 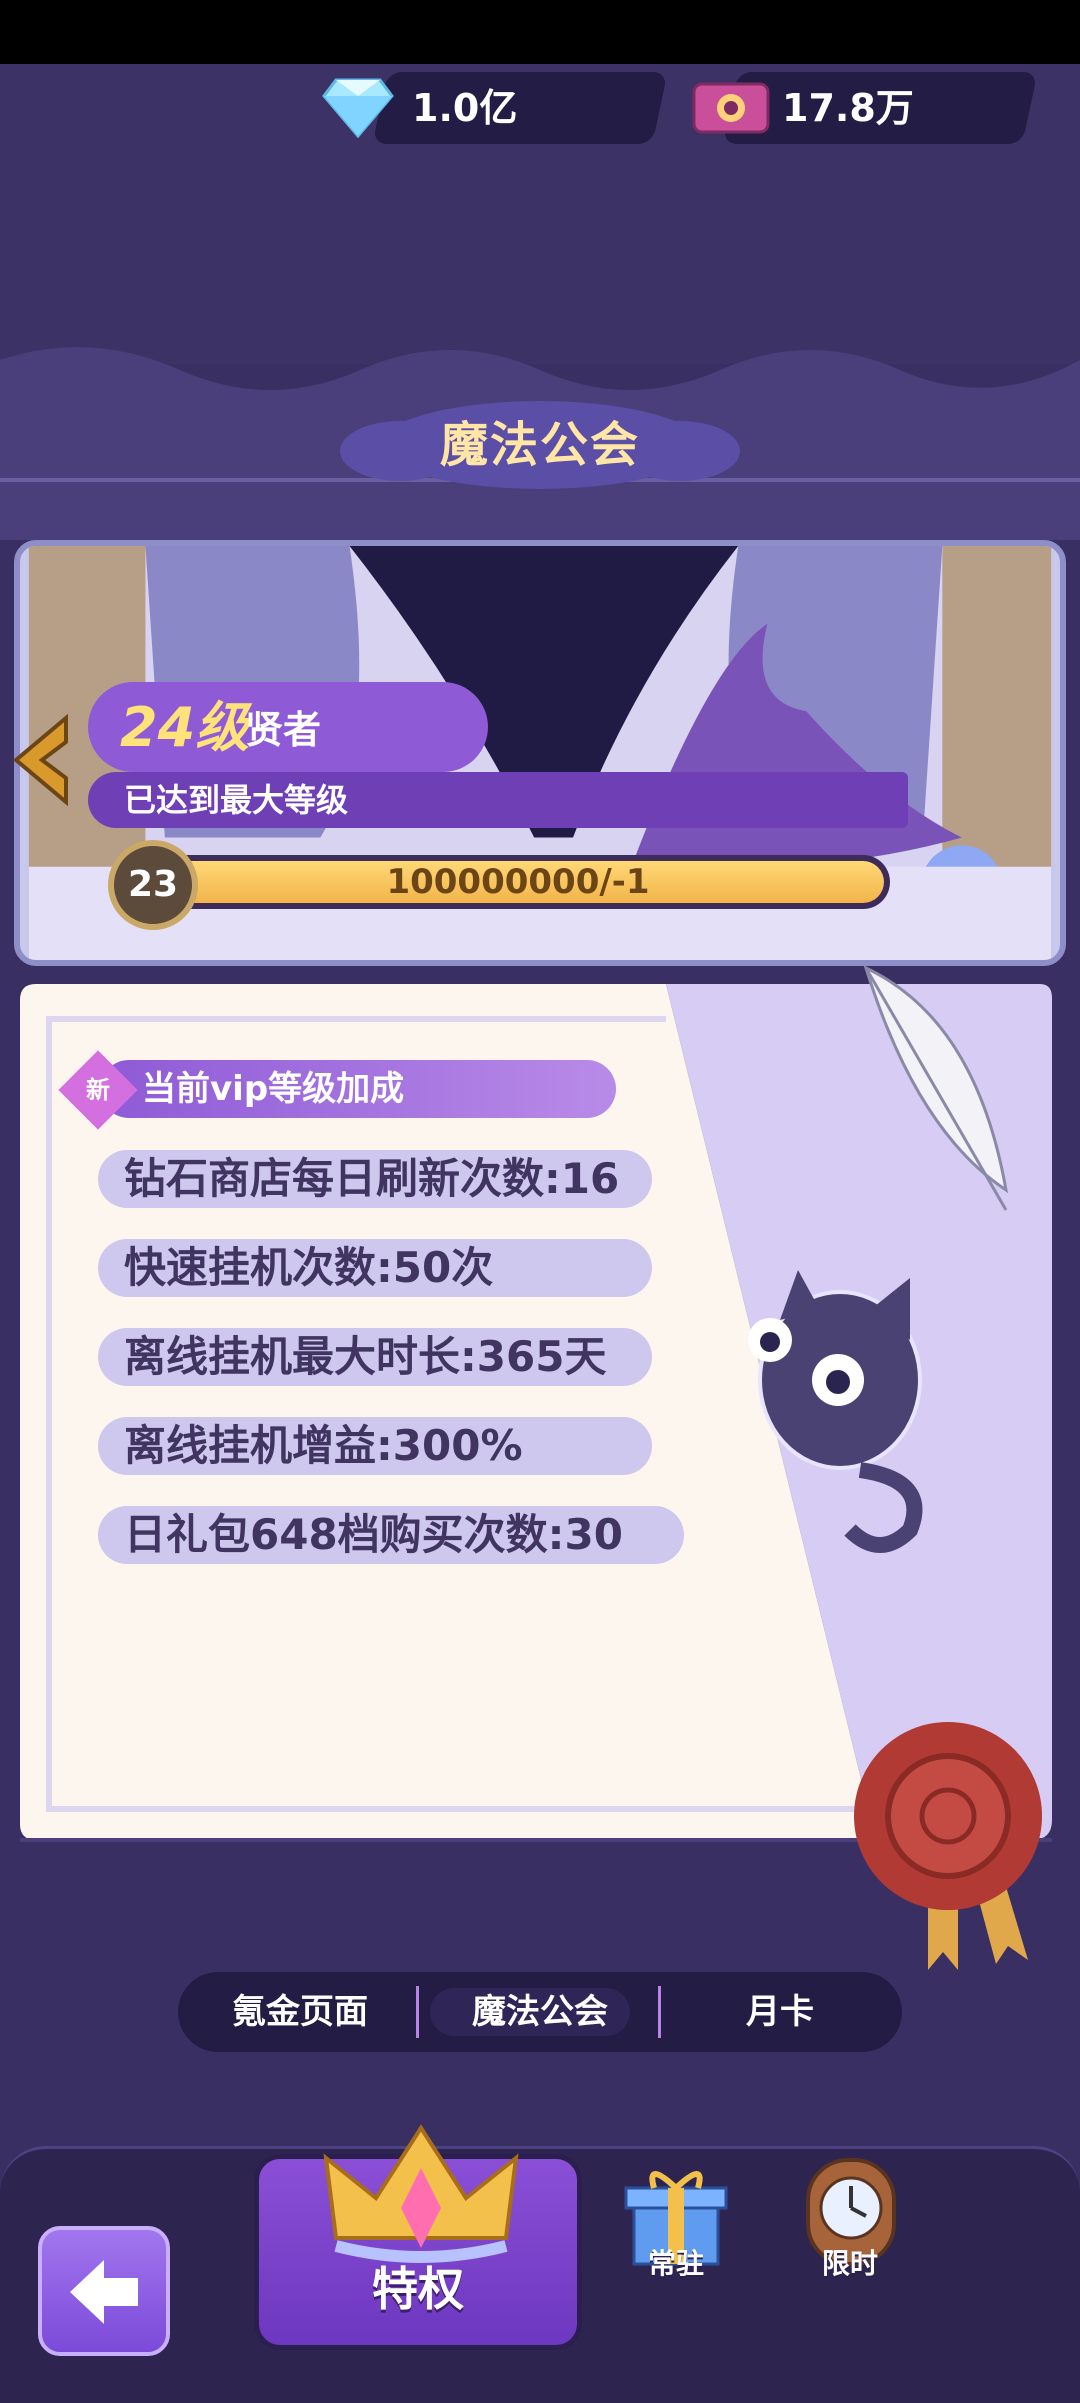 I want to click on benefit-text: 离线挂机增益:300%, so click(x=323, y=1445).